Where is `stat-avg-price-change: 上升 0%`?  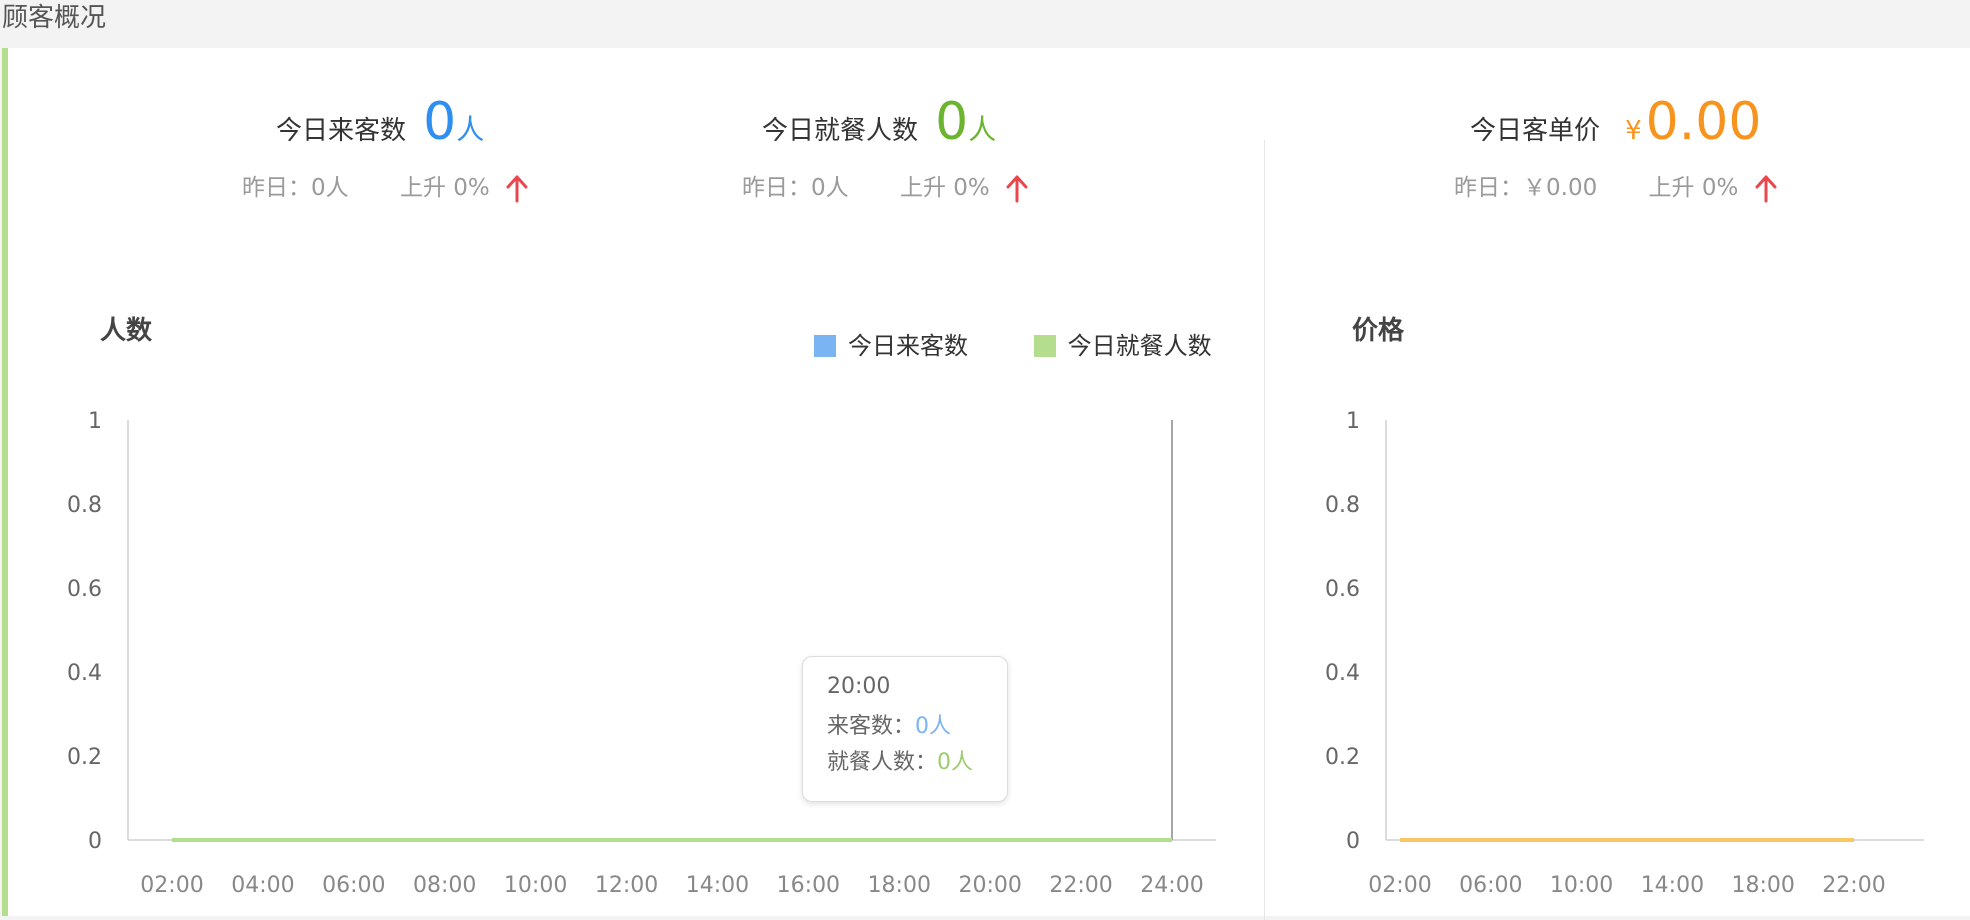
stat-avg-price-change: 上升 0% is located at coordinates (1693, 188).